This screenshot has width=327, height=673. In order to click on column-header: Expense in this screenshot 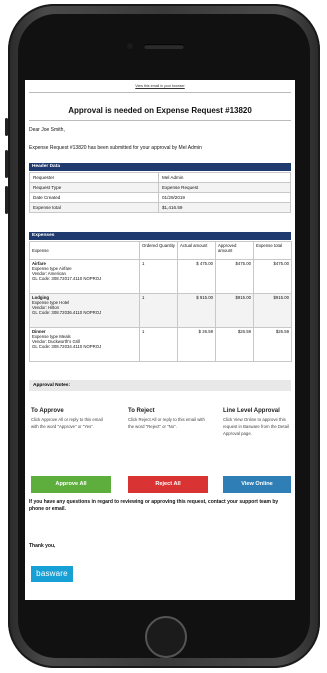, I will do `click(84, 250)`.